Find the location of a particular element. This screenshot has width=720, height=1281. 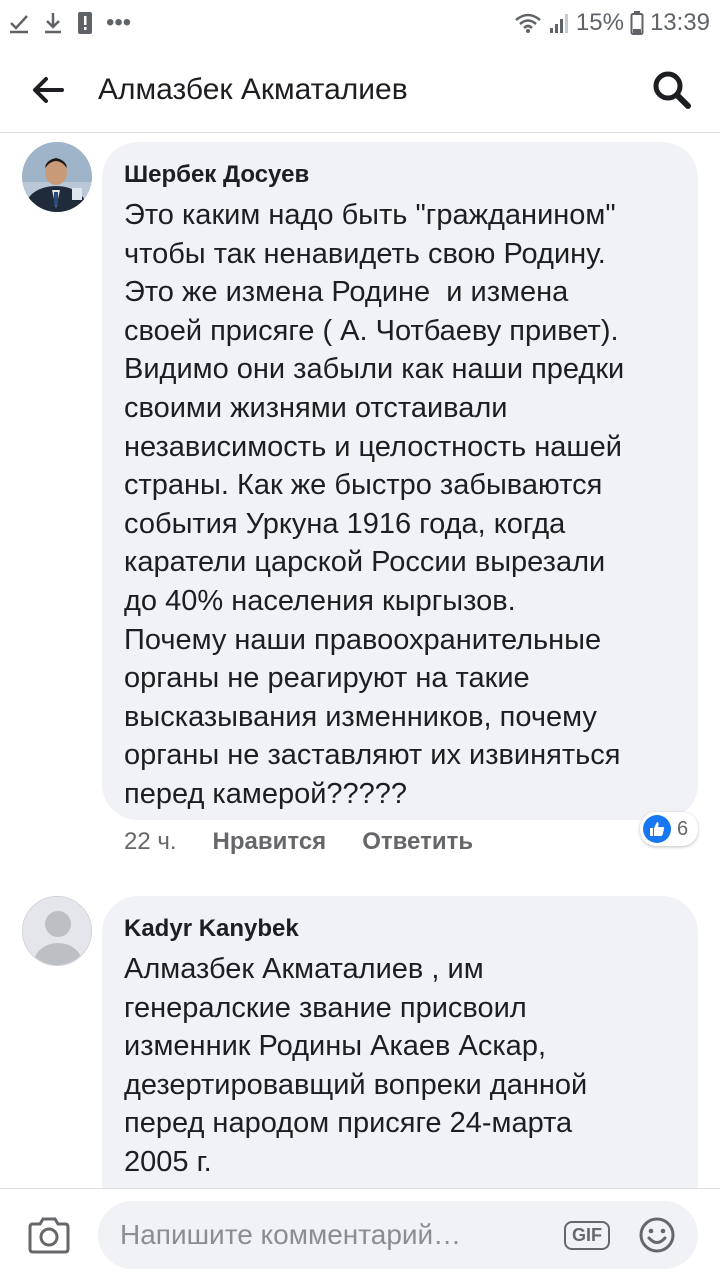

page-title: Алмазбек Акматалиев is located at coordinates (253, 89).